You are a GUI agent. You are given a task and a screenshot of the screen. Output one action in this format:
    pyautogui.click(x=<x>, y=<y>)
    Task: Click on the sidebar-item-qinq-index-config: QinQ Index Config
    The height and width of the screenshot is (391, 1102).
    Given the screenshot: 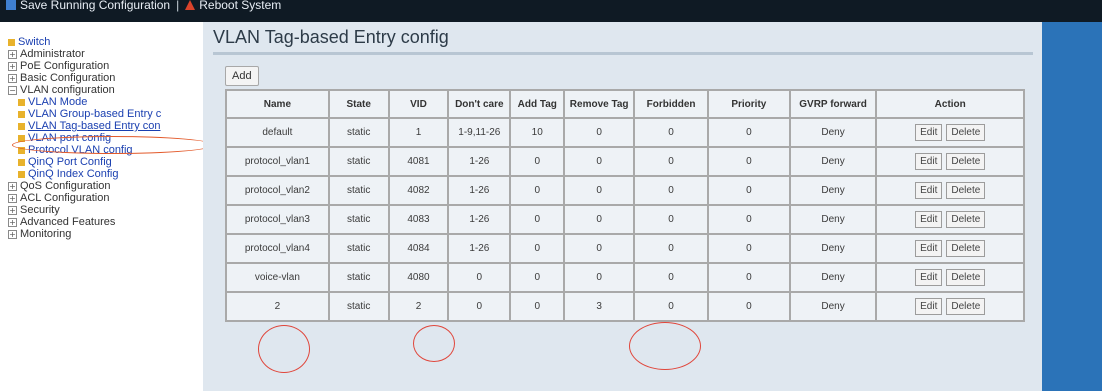 What is the action you would take?
    pyautogui.click(x=105, y=174)
    